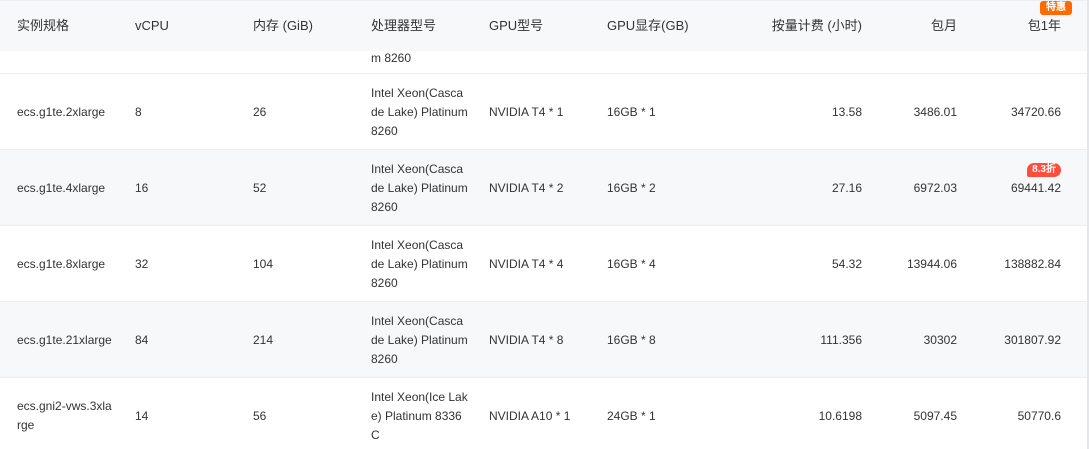 Image resolution: width=1089 pixels, height=449 pixels. I want to click on cell-hourly: 10.6198, so click(840, 415).